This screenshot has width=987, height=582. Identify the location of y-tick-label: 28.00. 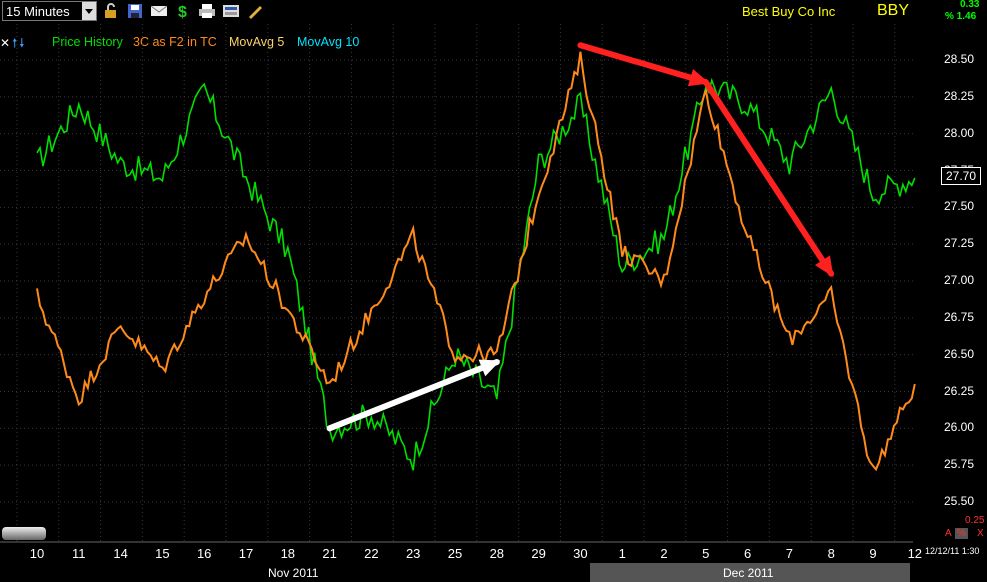
(959, 132).